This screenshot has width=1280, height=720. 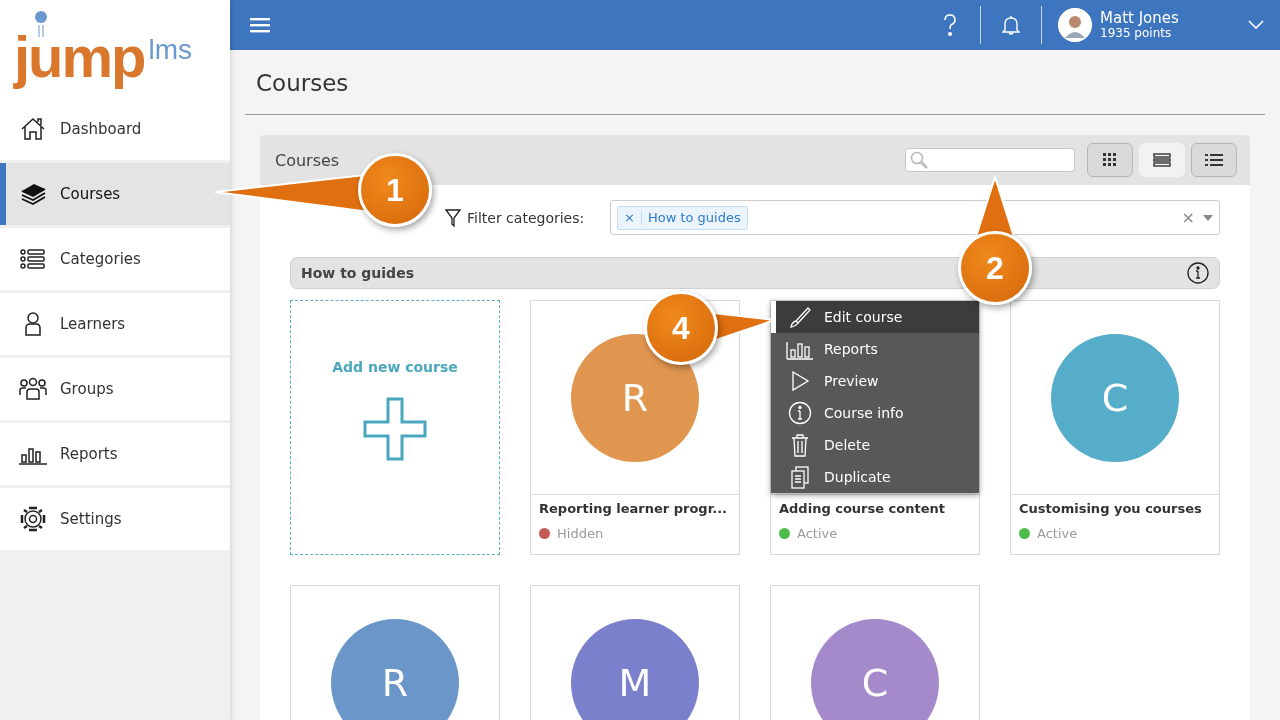 What do you see at coordinates (635, 669) in the screenshot?
I see `course-avatar: M` at bounding box center [635, 669].